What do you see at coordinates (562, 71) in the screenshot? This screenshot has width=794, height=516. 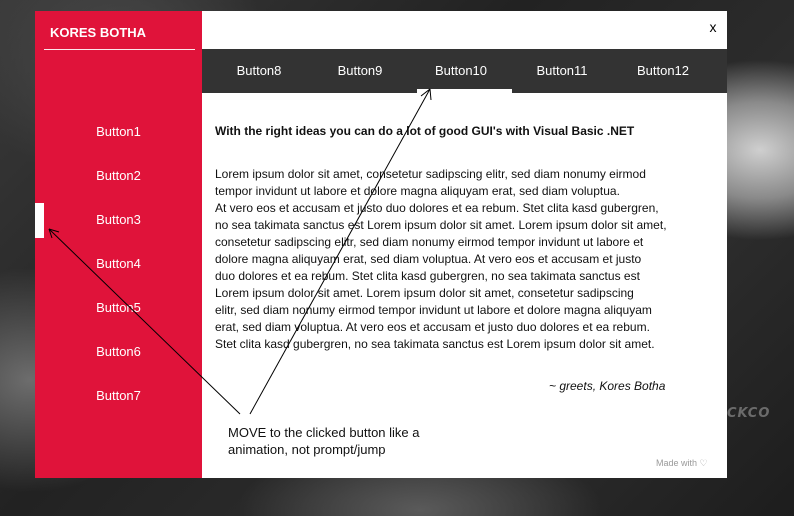 I see `top-button-11: Button11` at bounding box center [562, 71].